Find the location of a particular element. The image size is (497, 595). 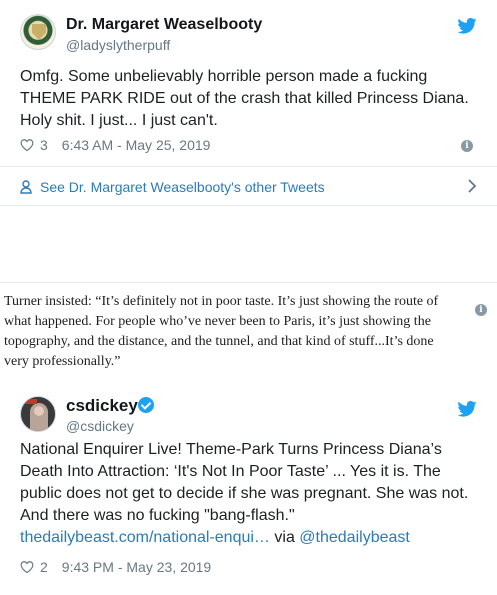

tweet-meta: 3 6:43 AM - May 25, 2019 is located at coordinates (115, 145).